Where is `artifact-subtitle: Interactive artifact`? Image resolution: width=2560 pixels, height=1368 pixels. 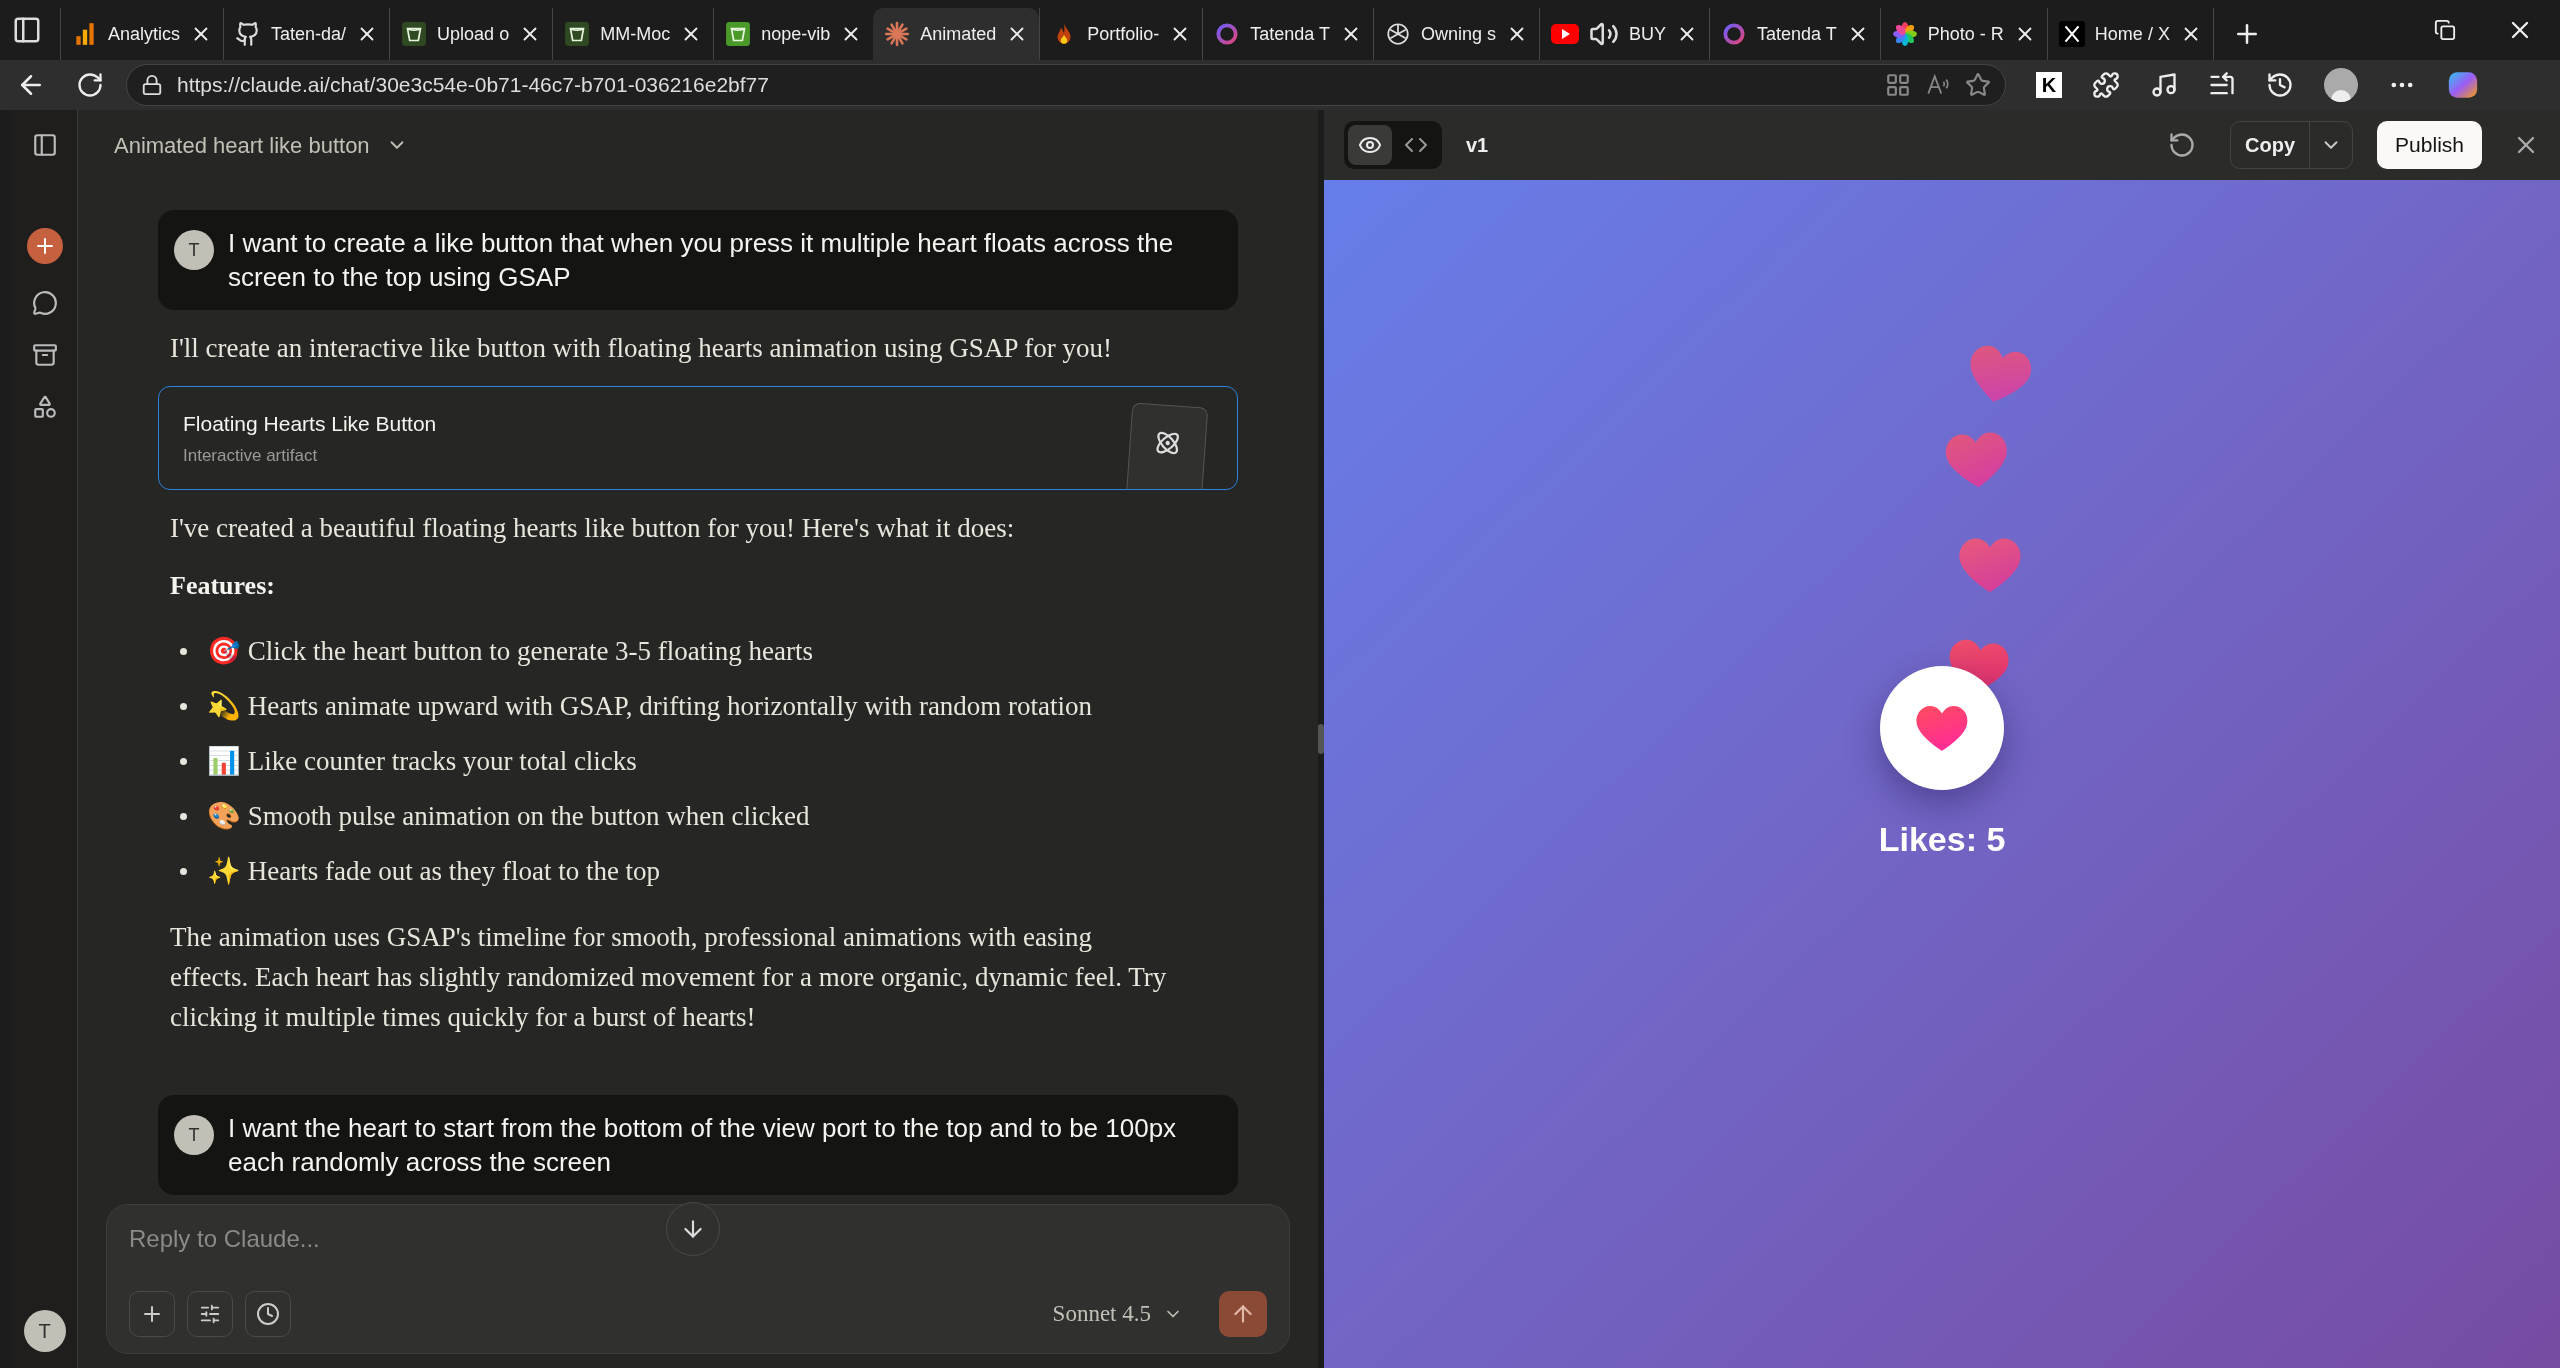
artifact-subtitle: Interactive artifact is located at coordinates (251, 456).